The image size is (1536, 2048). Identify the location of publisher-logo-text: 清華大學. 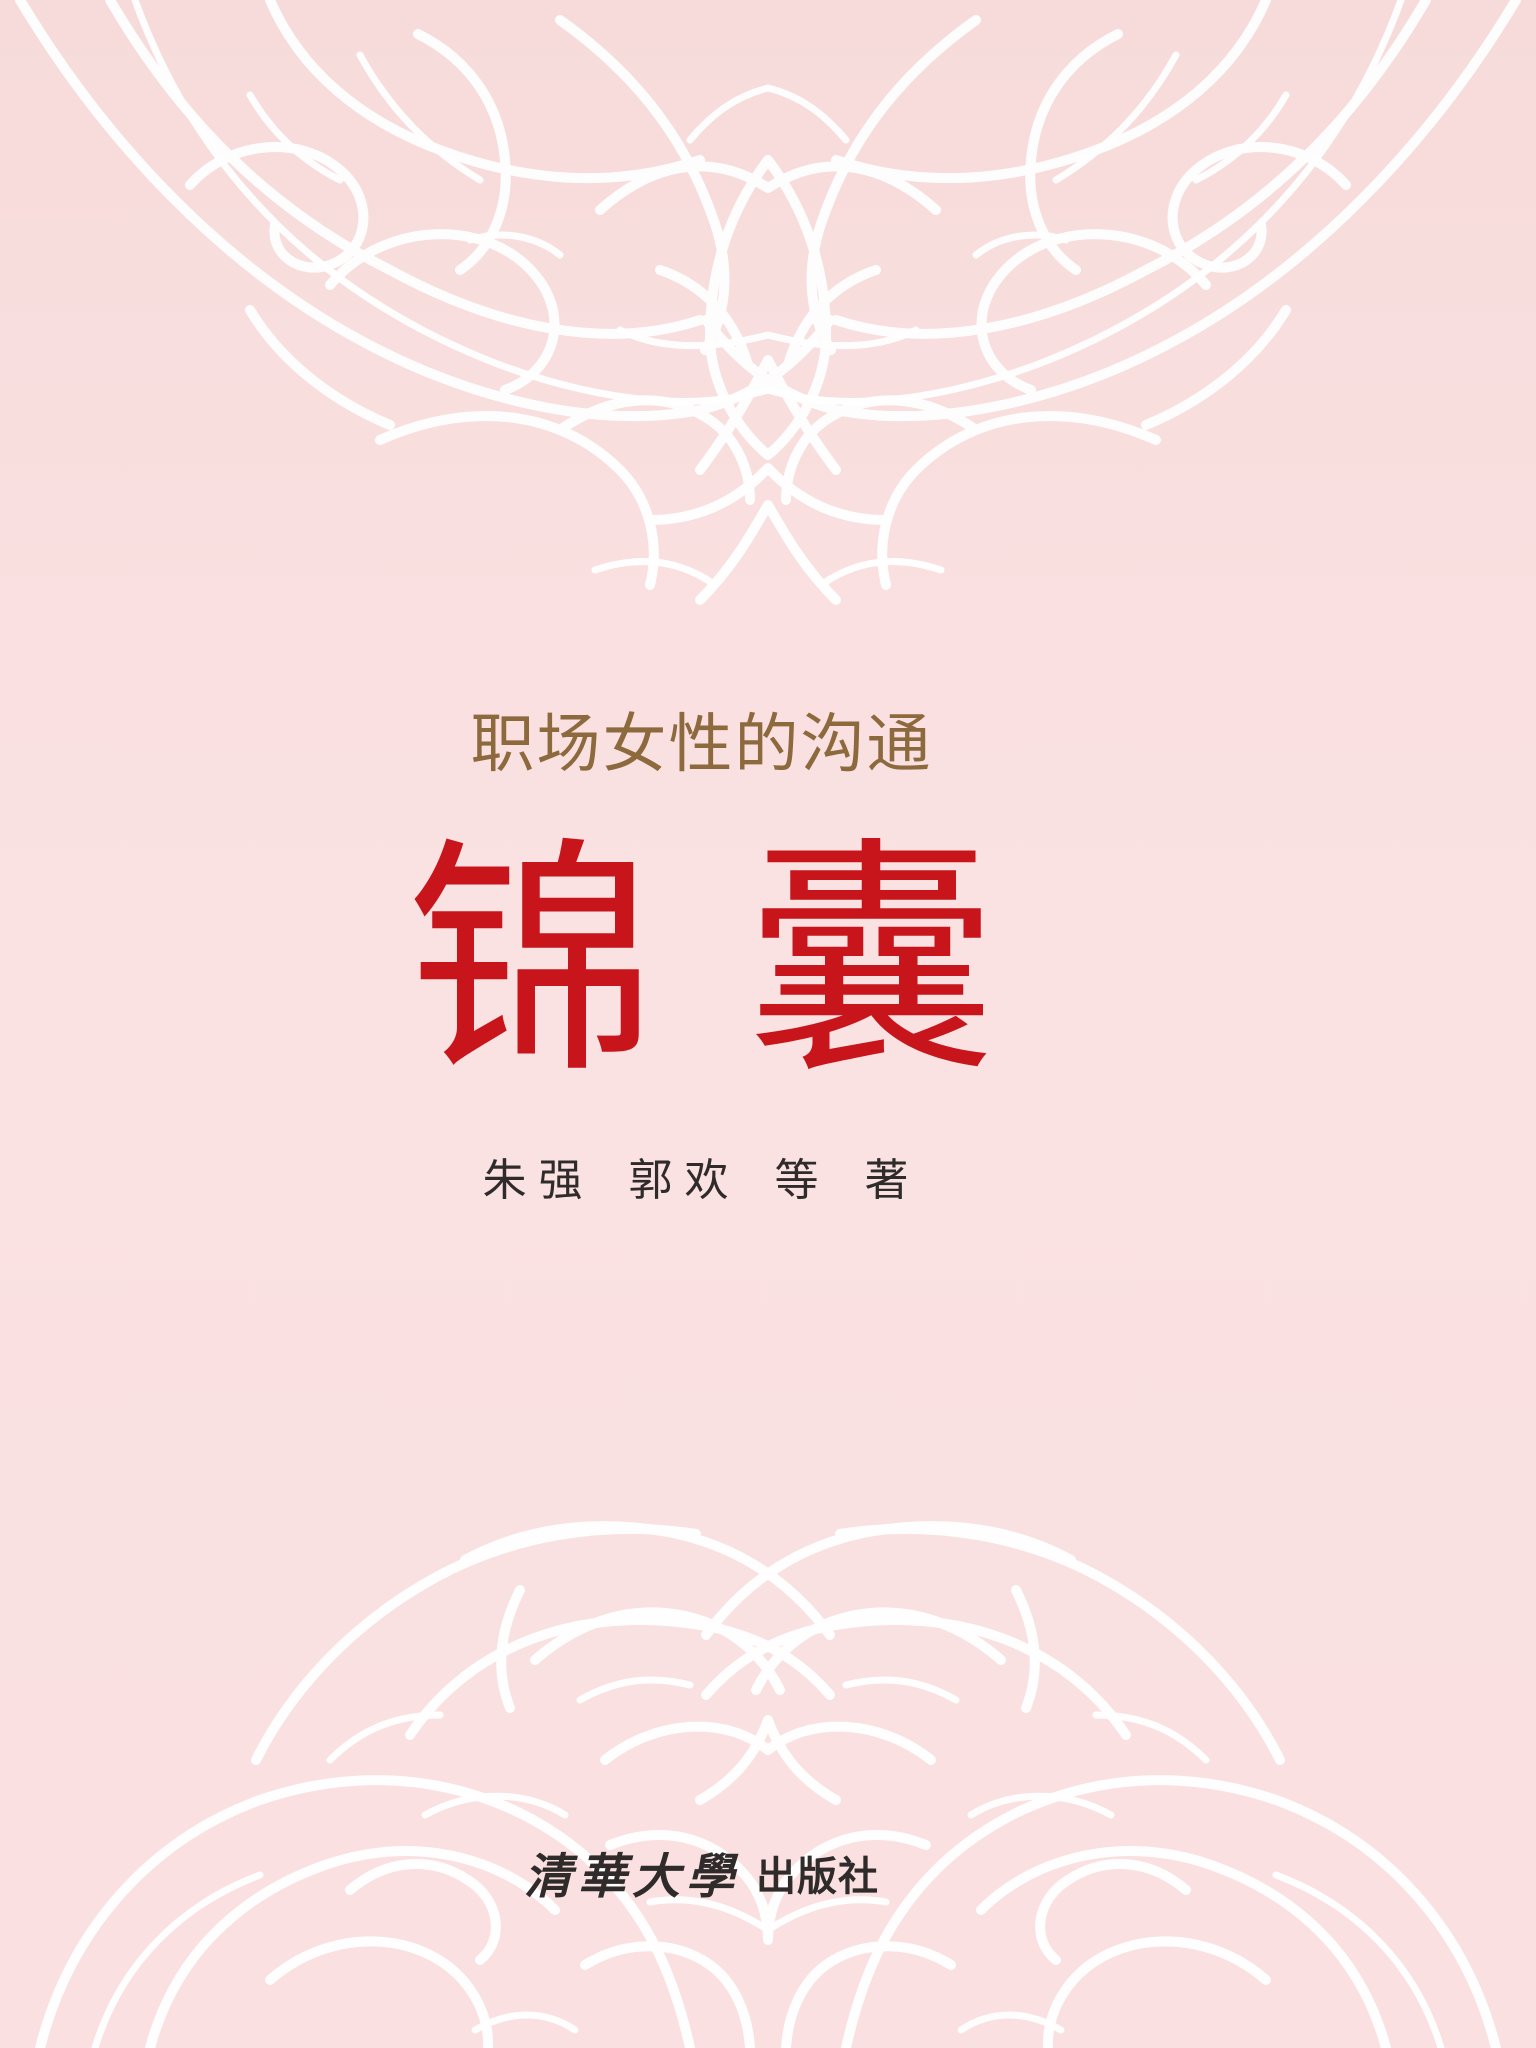
(632, 1877).